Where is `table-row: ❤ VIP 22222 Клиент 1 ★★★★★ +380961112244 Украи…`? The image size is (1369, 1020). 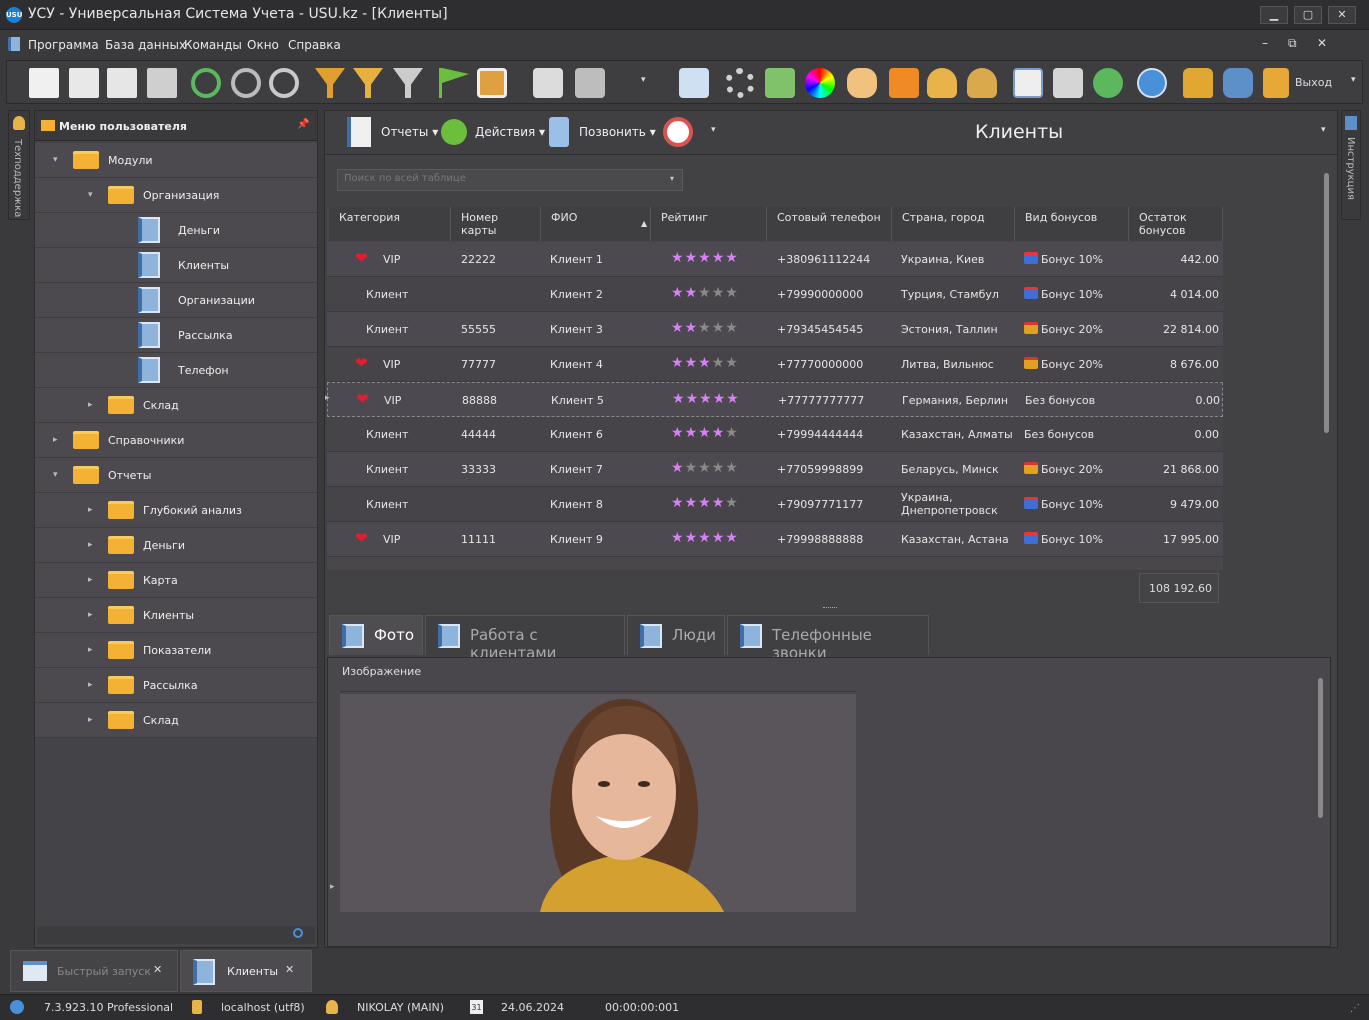 table-row: ❤ VIP 22222 Клиент 1 ★★★★★ +380961112244 Украи… is located at coordinates (775, 259).